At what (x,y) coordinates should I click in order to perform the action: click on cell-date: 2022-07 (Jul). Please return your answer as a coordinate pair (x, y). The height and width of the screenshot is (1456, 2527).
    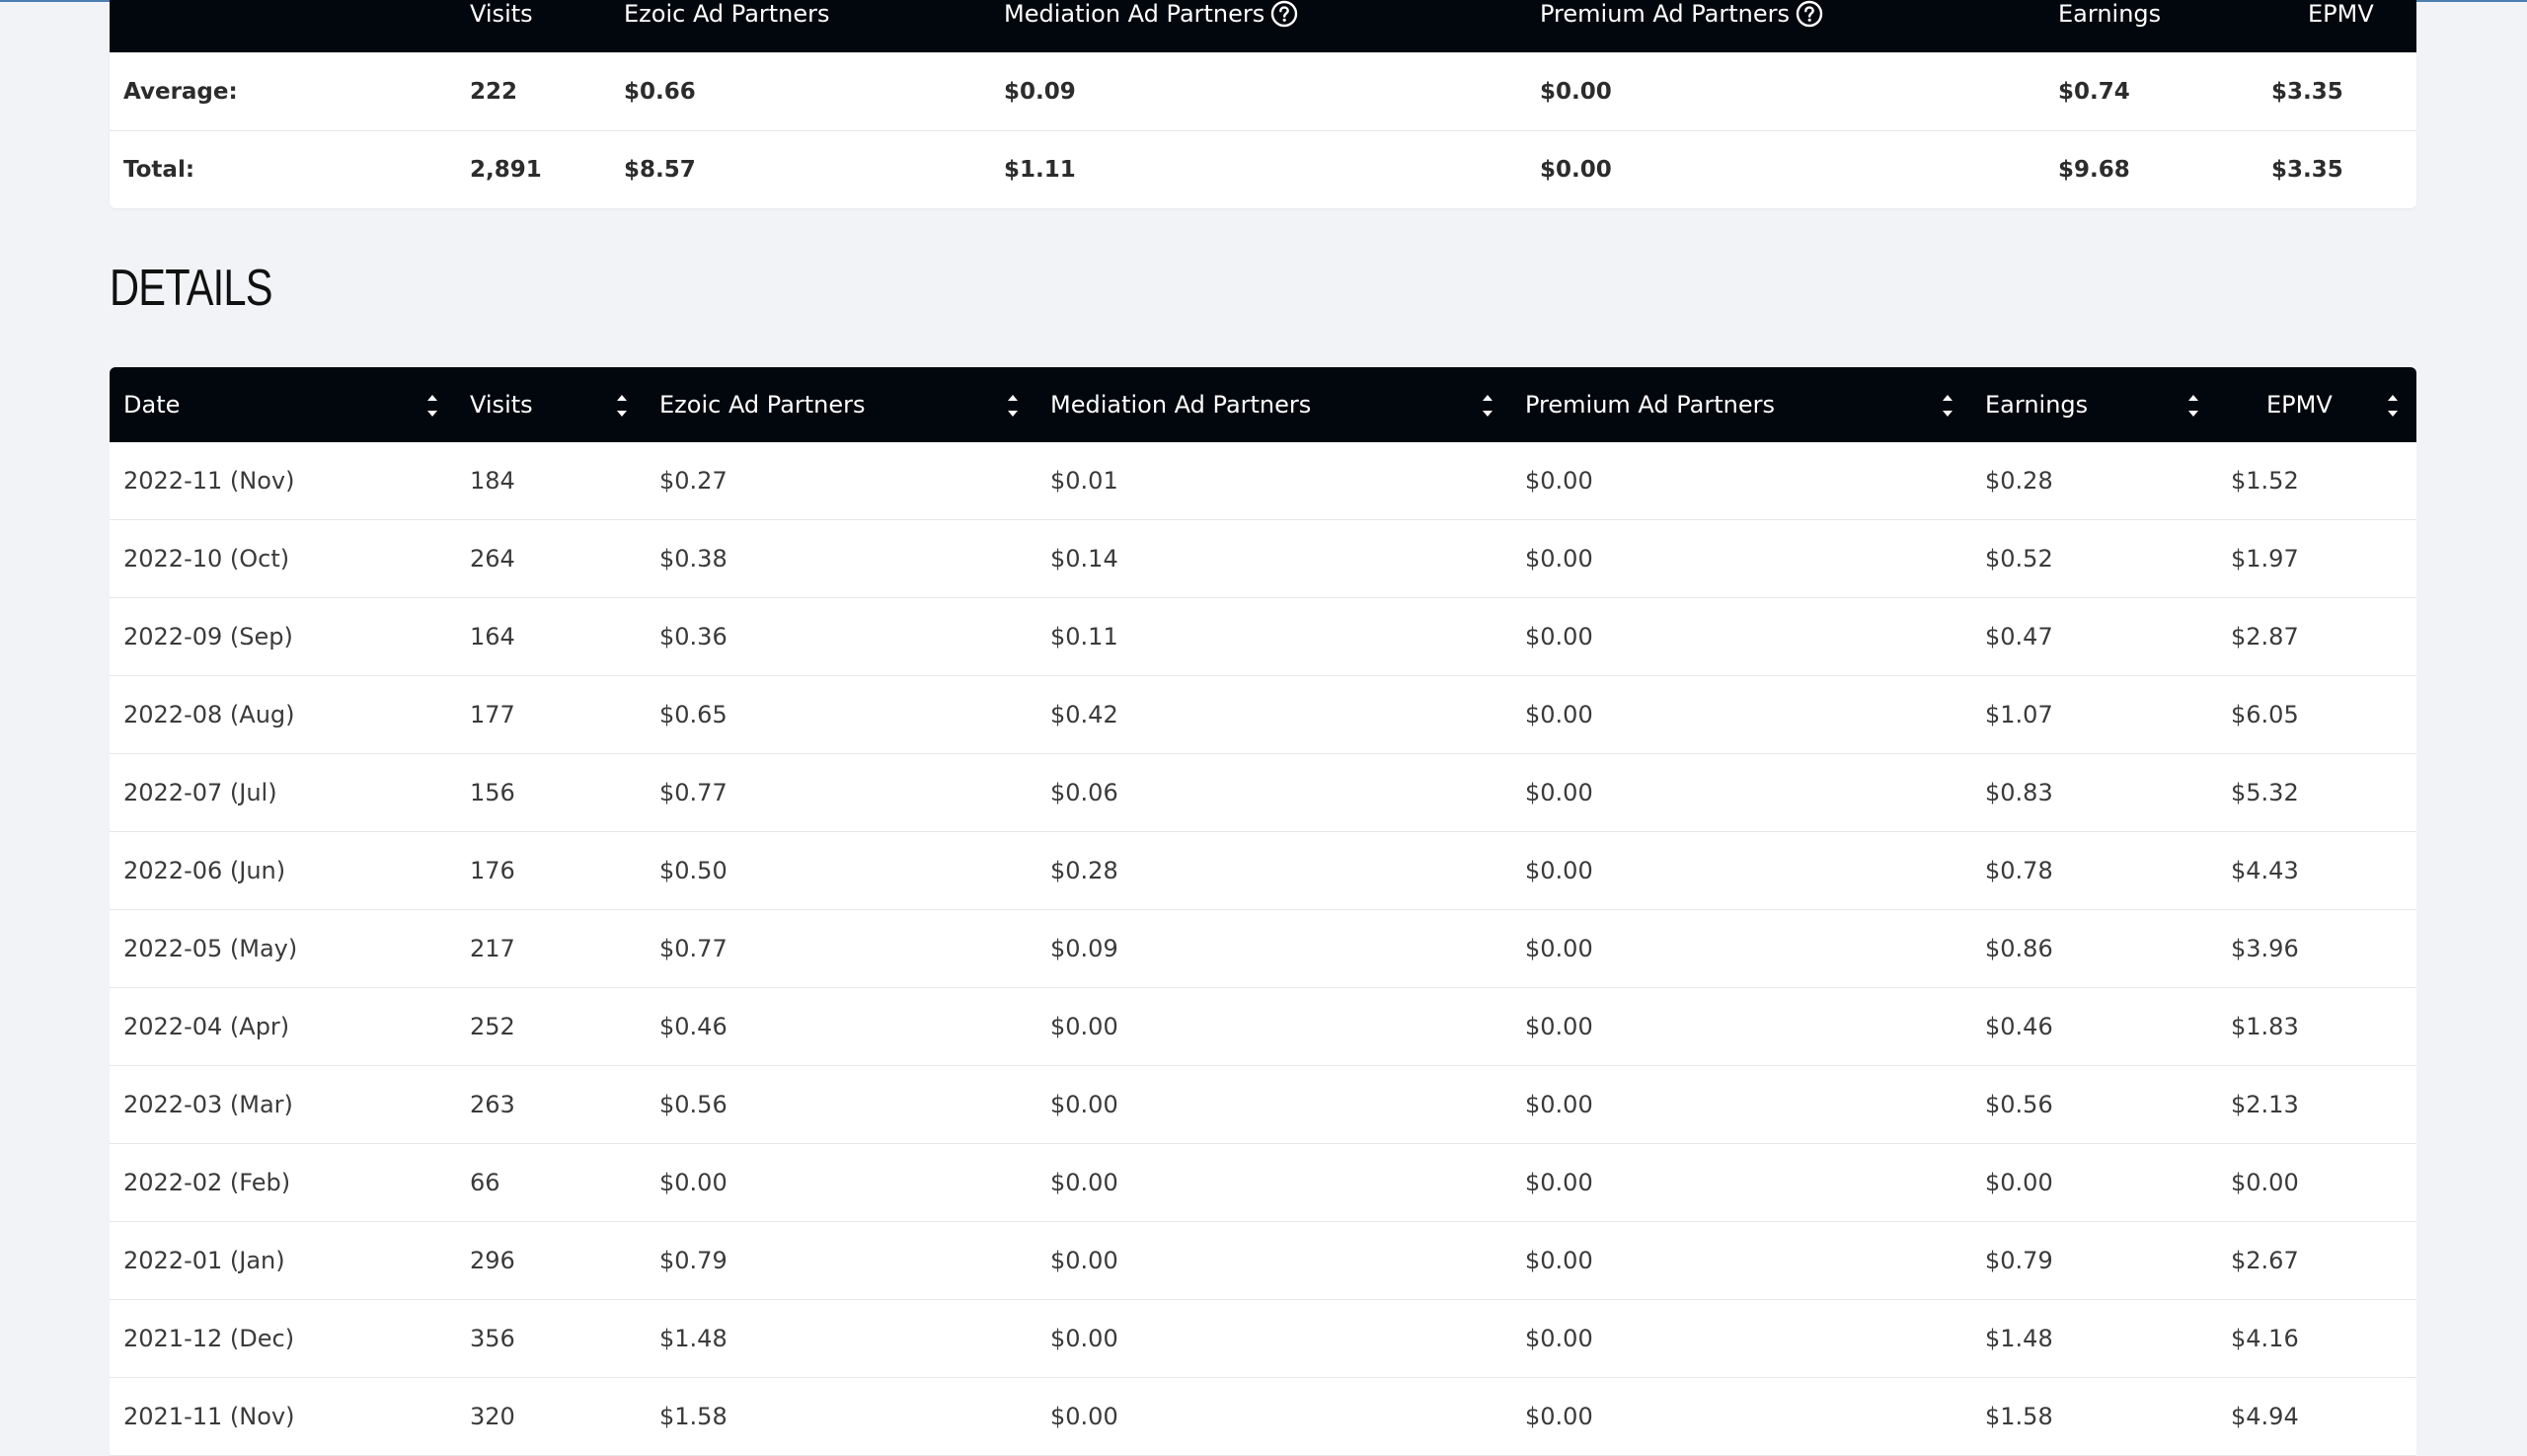
    Looking at the image, I should click on (200, 792).